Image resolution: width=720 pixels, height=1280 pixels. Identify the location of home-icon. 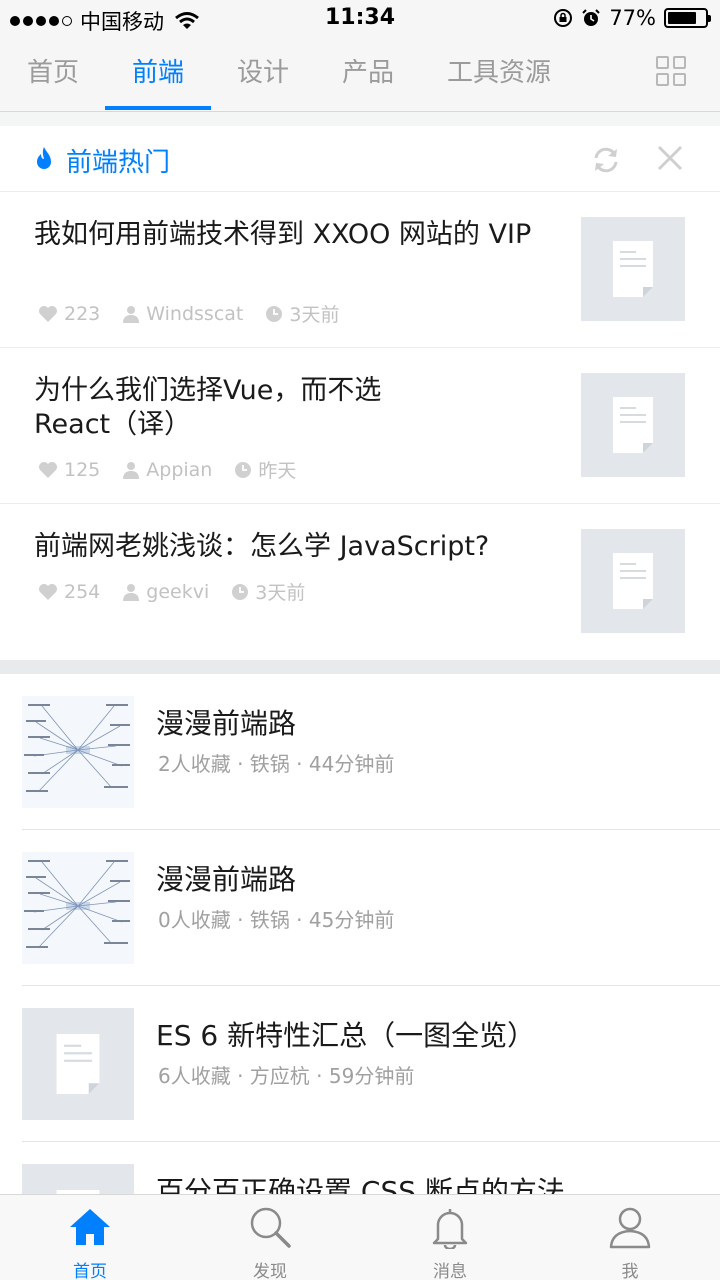
(90, 1227).